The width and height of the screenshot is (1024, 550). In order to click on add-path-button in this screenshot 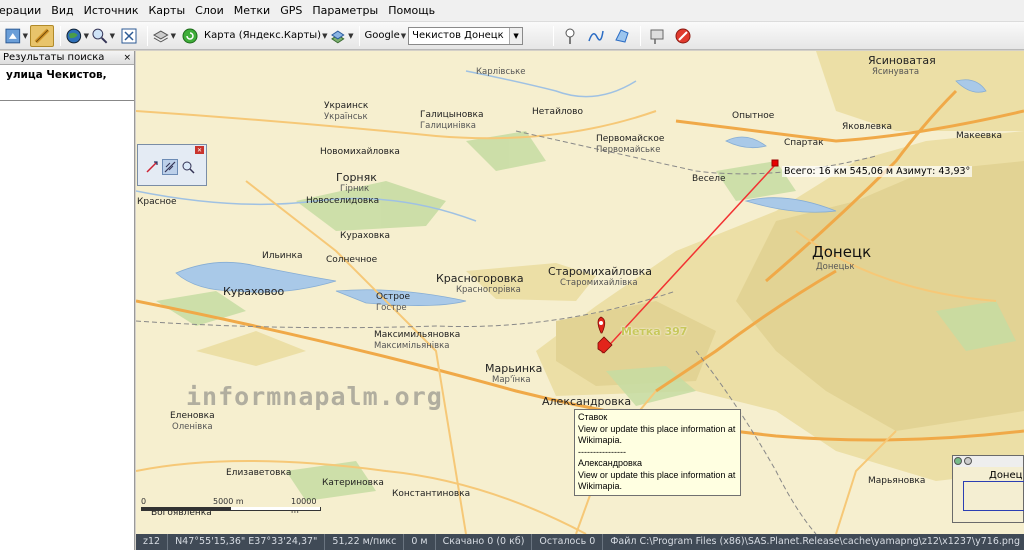, I will do `click(596, 36)`.